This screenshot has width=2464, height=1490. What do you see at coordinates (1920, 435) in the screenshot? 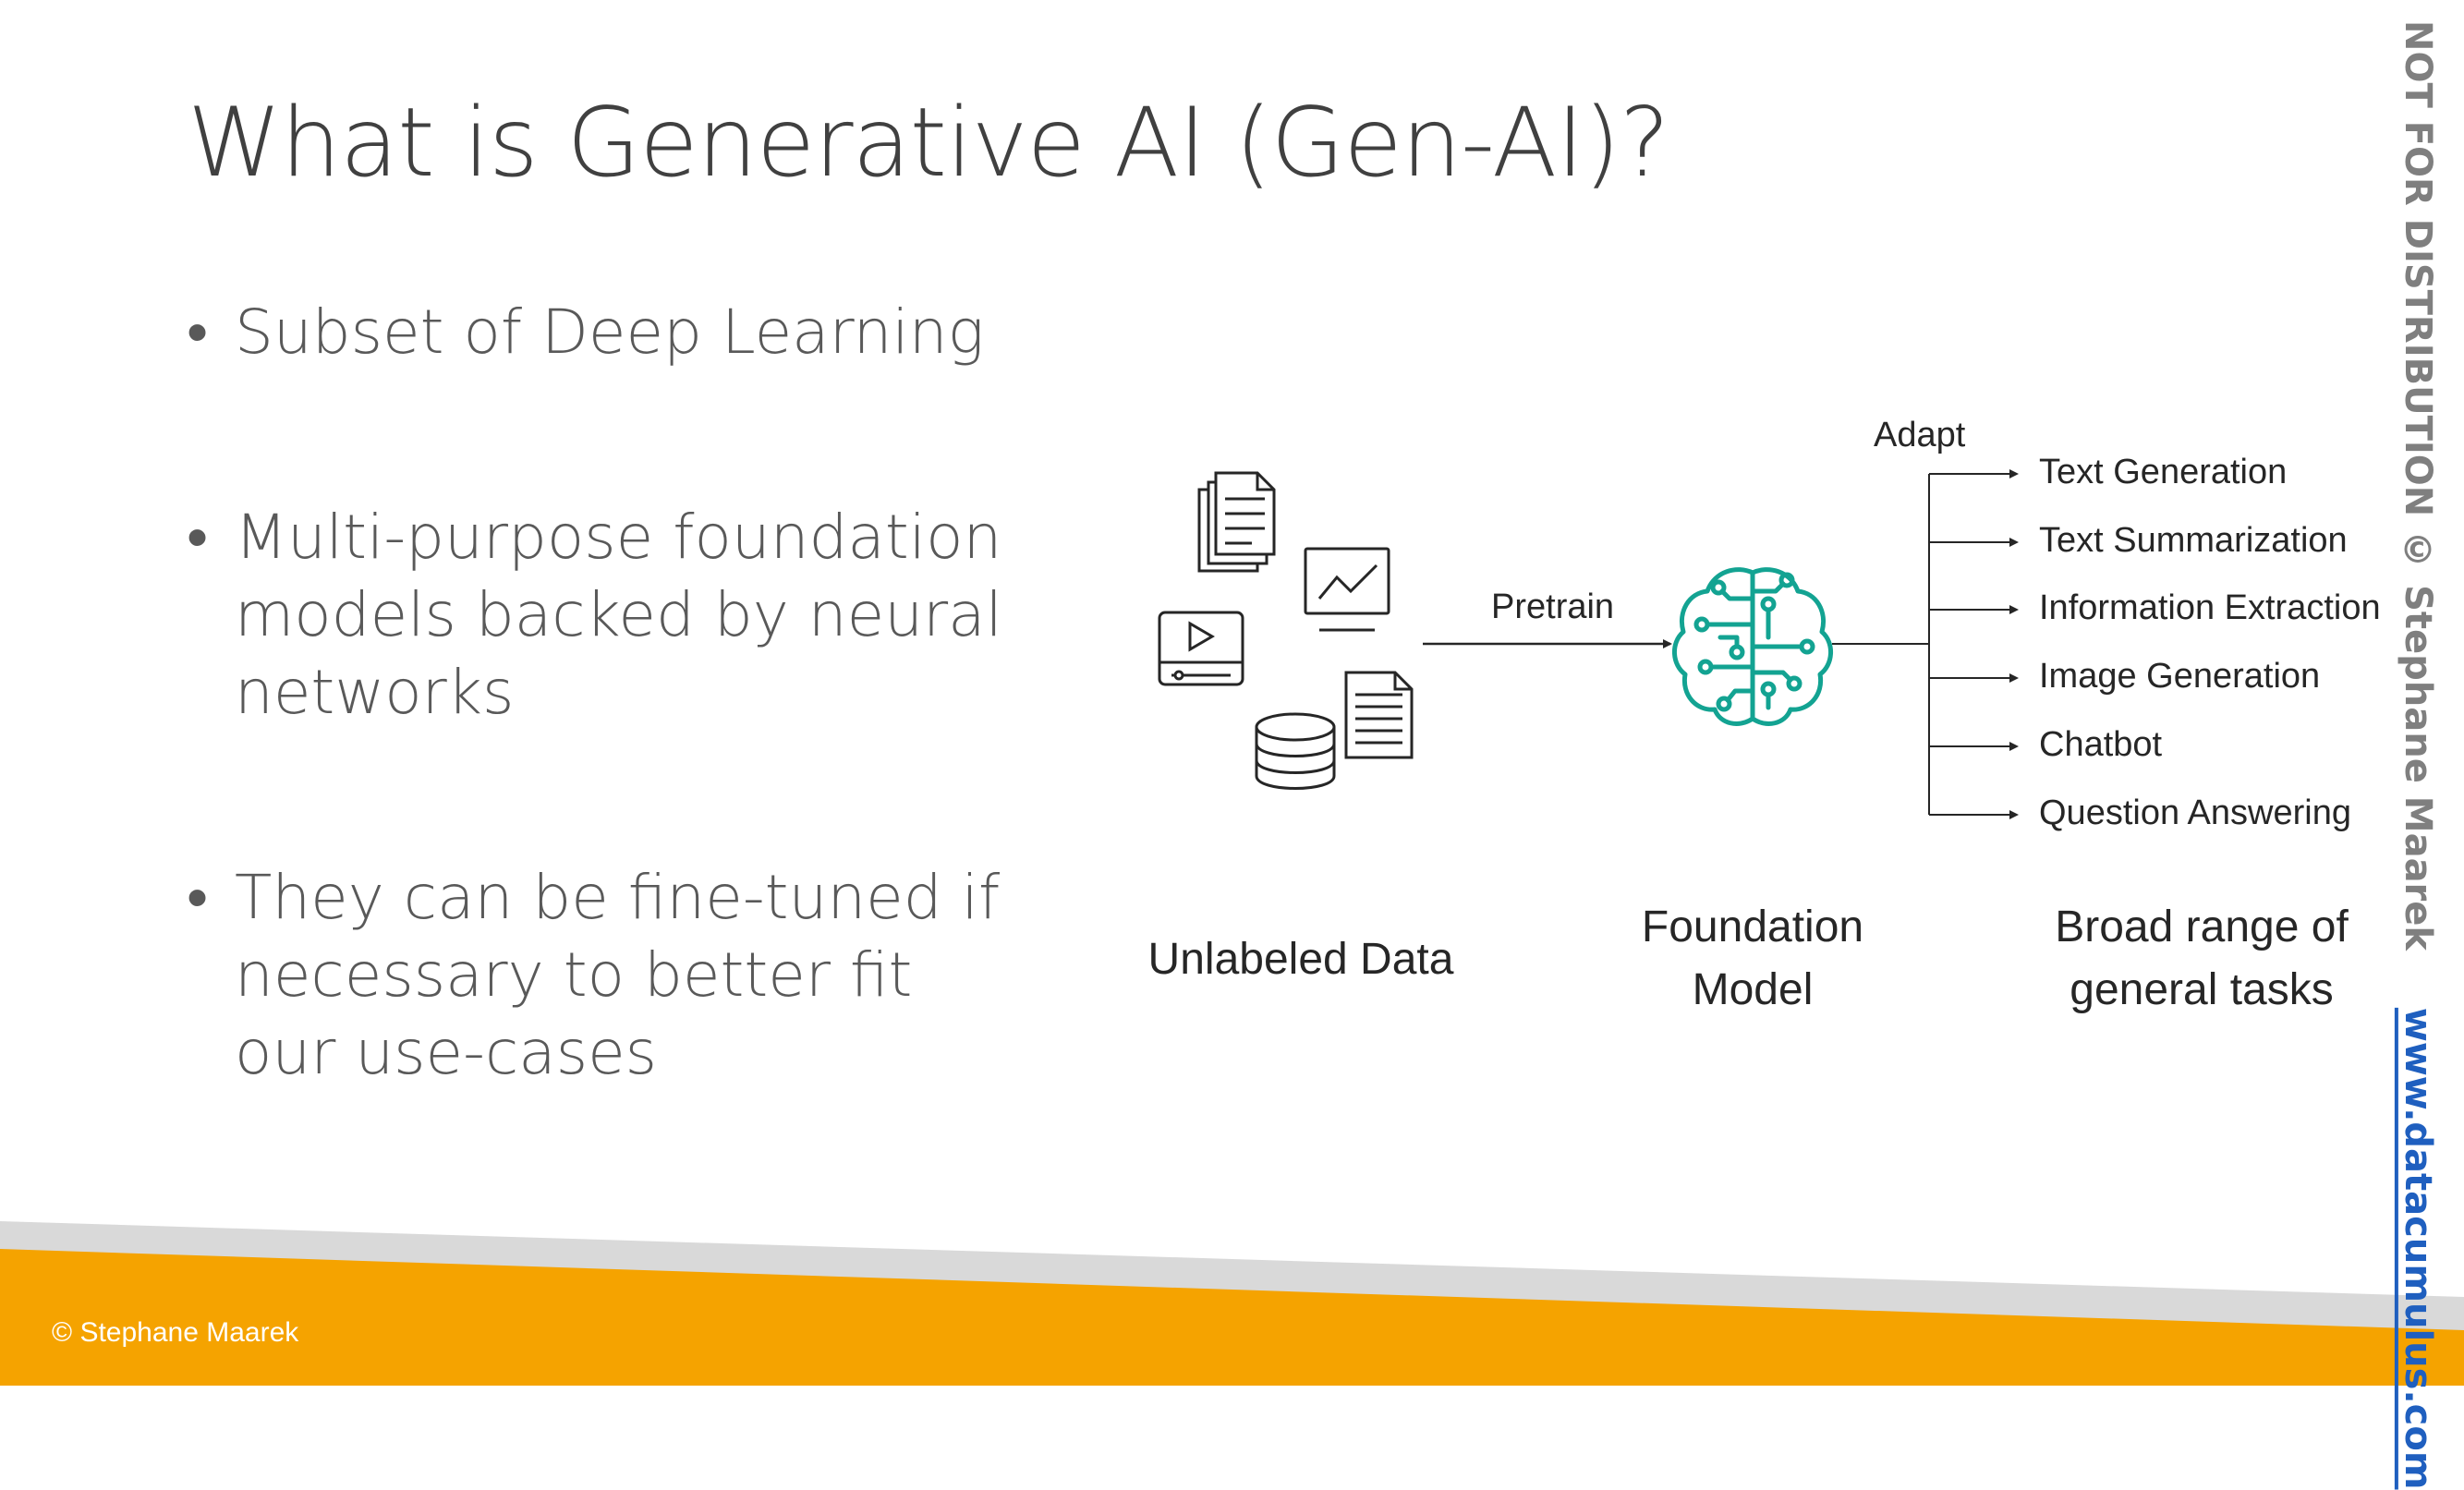
I see `adapt-label: Adapt` at bounding box center [1920, 435].